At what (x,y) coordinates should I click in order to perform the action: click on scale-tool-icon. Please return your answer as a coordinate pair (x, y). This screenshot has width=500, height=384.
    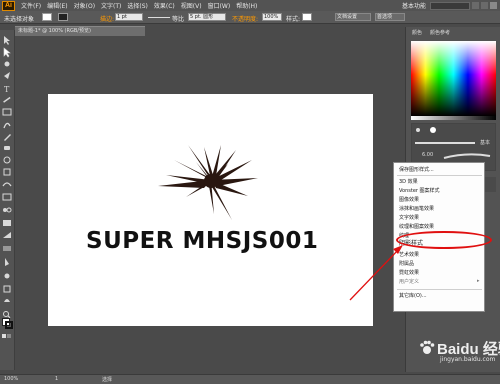
    Looking at the image, I should click on (7, 172).